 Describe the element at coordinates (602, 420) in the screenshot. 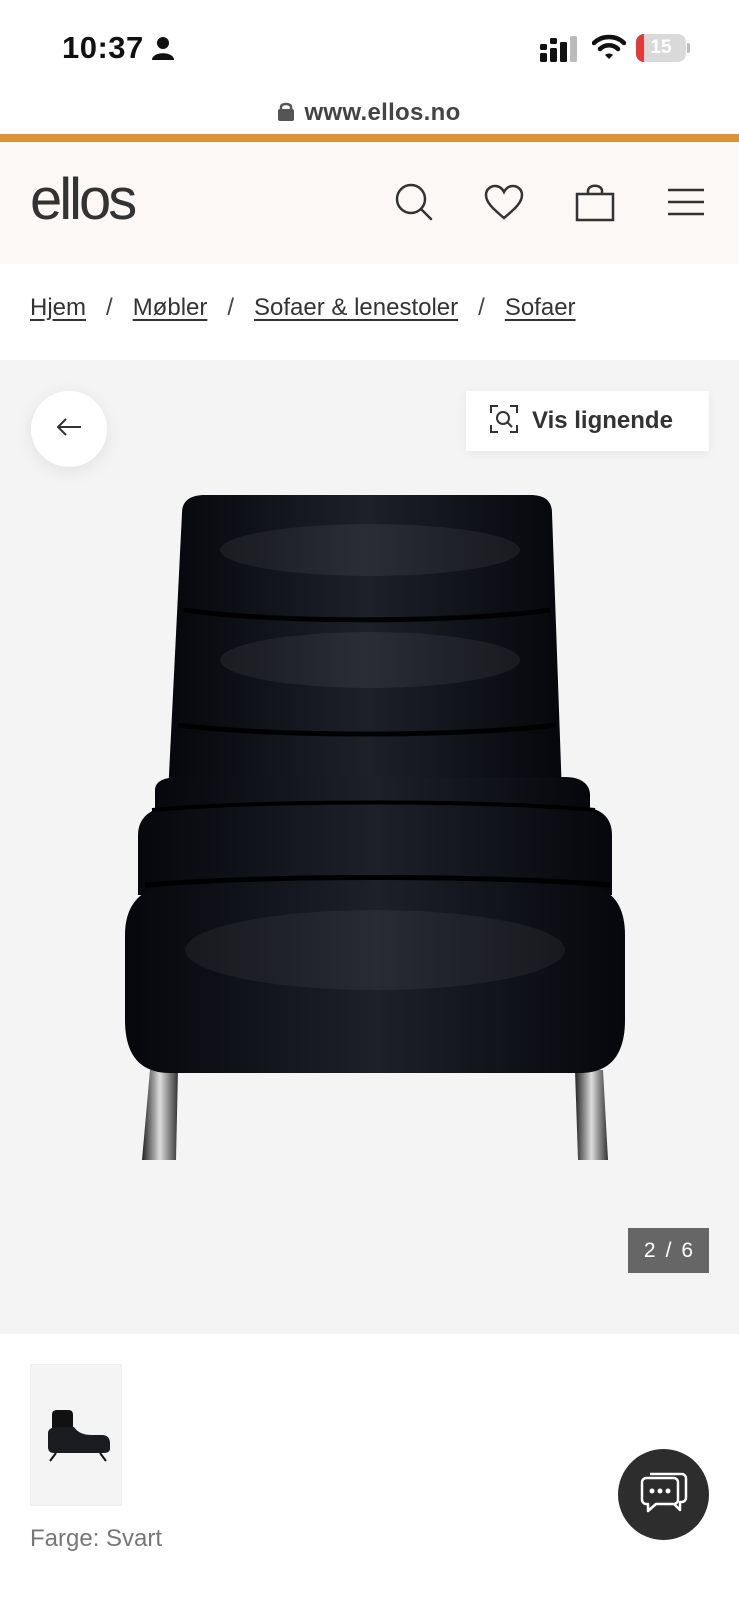

I see `show-similar-label: Vis lignende` at that location.